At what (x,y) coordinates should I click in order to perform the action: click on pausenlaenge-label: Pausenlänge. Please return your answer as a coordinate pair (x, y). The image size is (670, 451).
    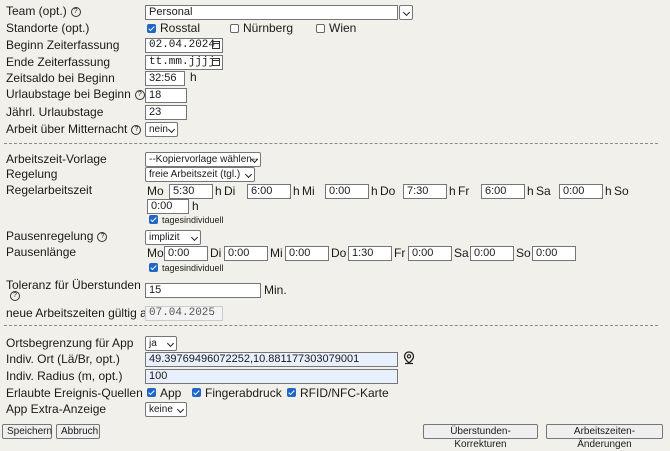
    Looking at the image, I should click on (41, 252).